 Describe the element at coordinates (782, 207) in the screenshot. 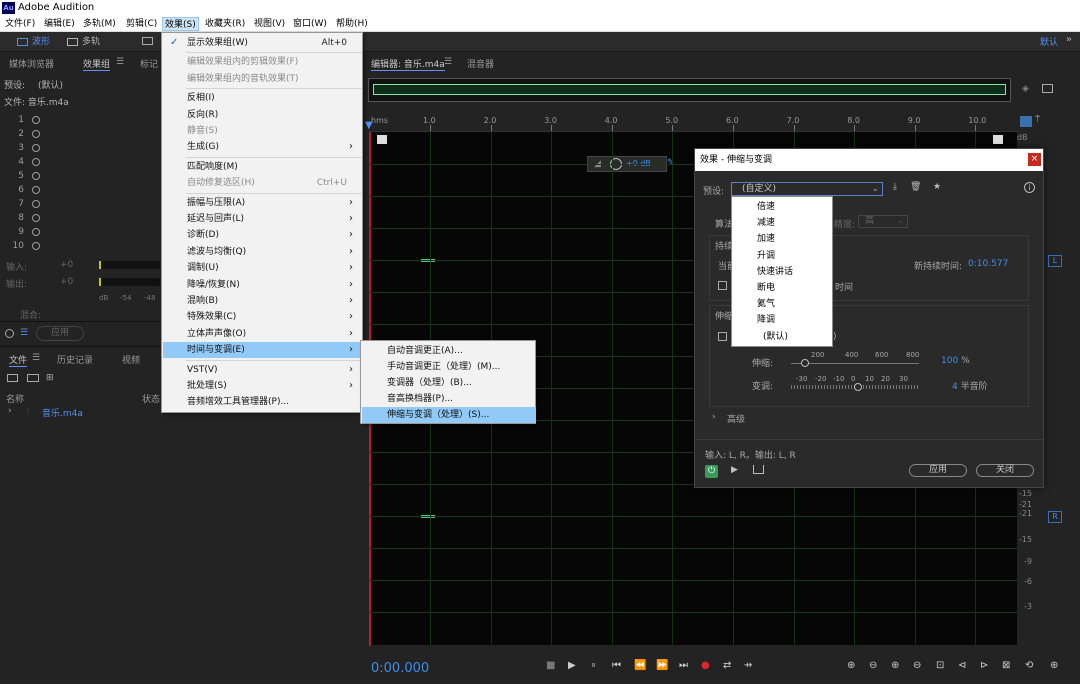

I see `preset-option: 倍速` at that location.